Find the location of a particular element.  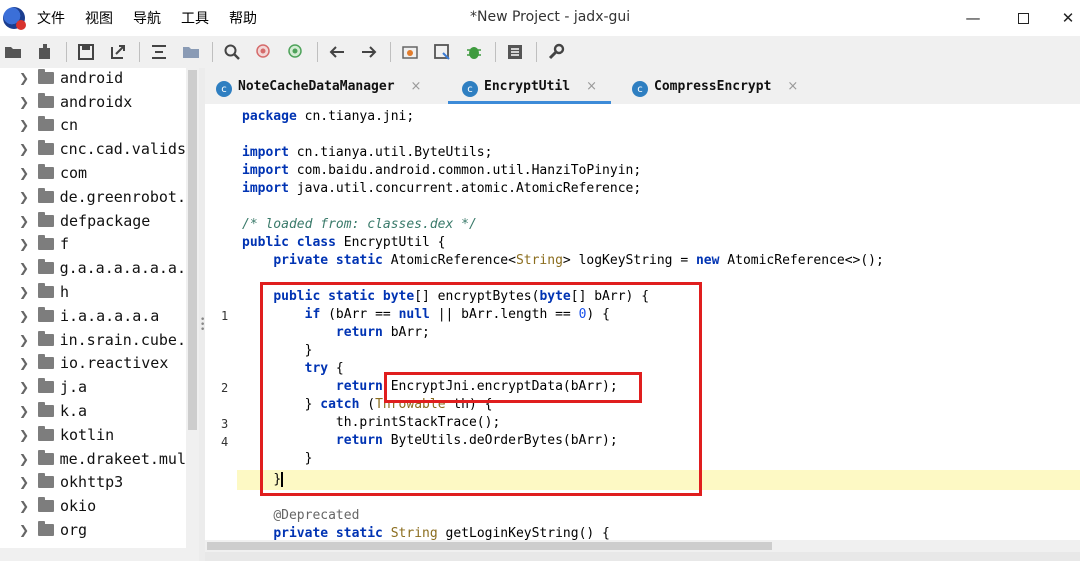

open-folder-icon is located at coordinates (13, 52).